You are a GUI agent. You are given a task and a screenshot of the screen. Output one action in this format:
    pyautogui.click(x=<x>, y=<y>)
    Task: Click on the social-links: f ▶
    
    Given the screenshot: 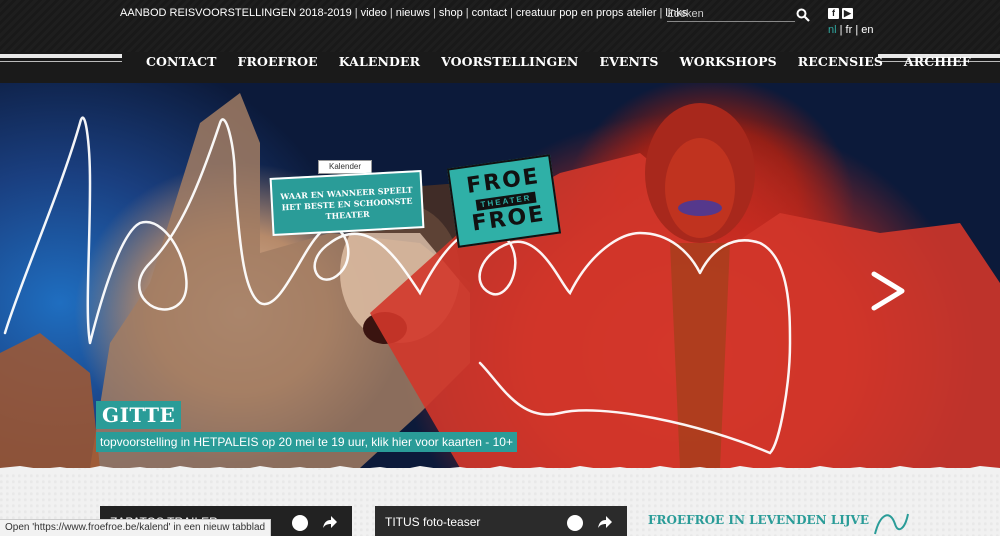 What is the action you would take?
    pyautogui.click(x=840, y=13)
    